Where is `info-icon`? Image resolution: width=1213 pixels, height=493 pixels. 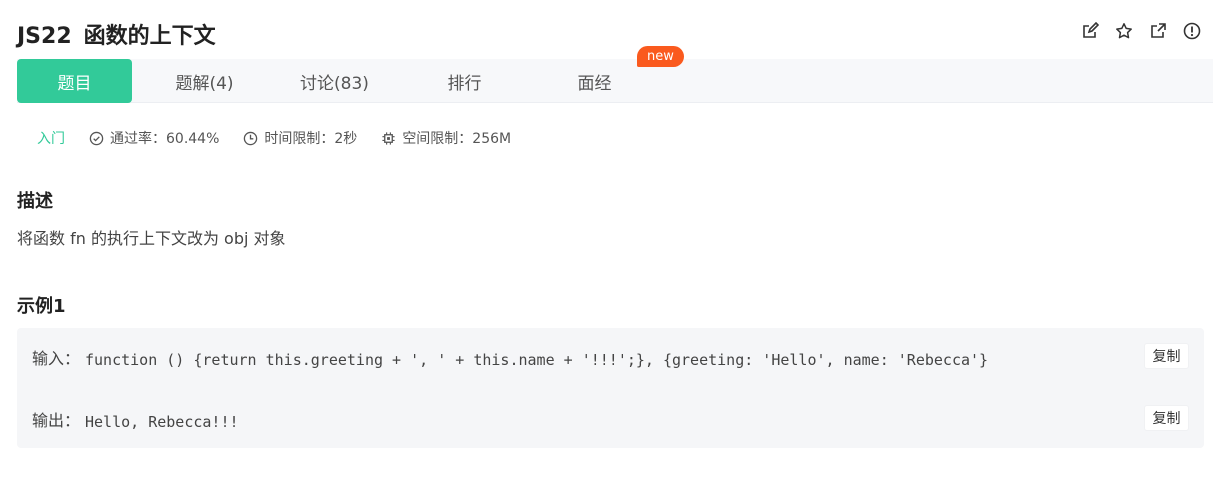 info-icon is located at coordinates (1192, 31).